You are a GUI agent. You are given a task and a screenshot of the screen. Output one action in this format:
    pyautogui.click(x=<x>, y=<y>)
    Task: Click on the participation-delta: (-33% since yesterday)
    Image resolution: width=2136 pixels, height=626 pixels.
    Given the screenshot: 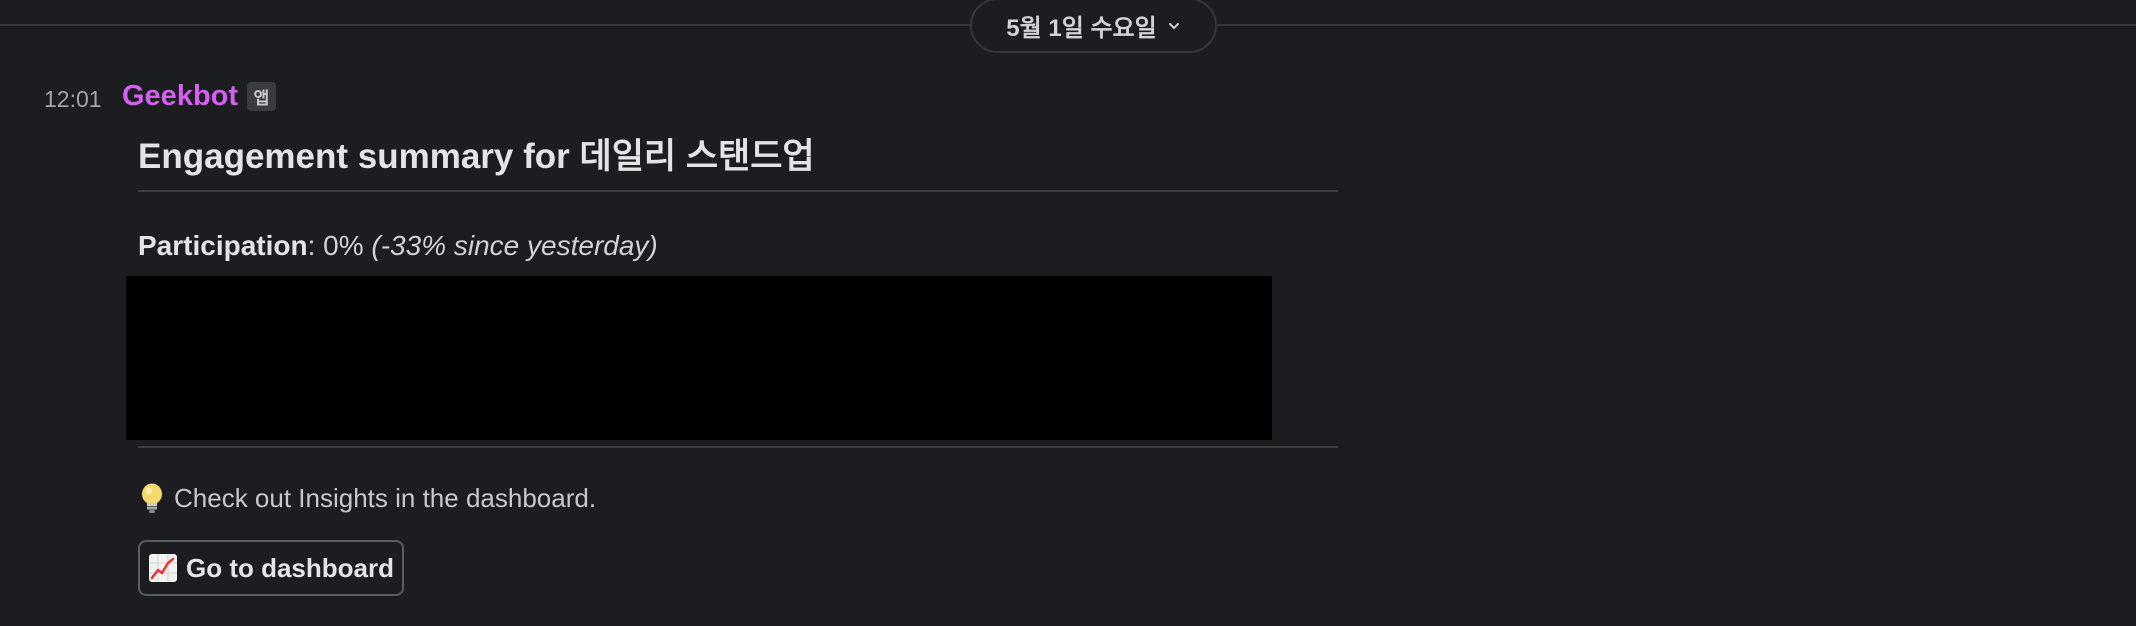 What is the action you would take?
    pyautogui.click(x=514, y=245)
    